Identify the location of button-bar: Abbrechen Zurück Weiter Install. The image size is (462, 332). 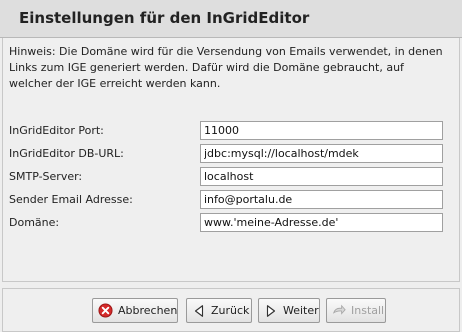
(231, 310).